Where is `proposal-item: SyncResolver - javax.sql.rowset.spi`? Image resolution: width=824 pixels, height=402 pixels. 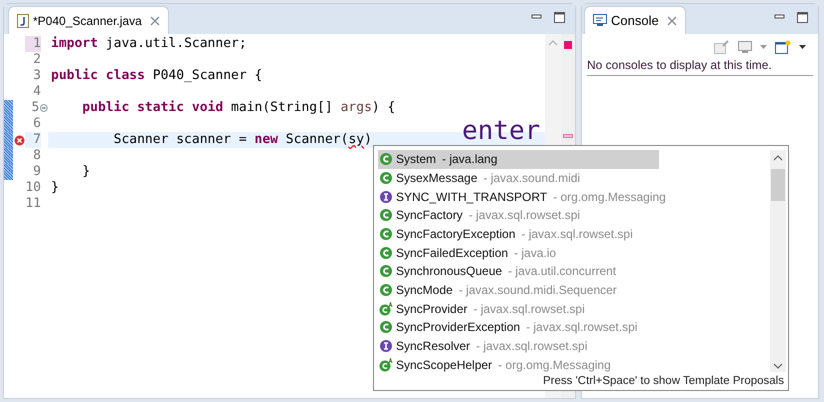 proposal-item: SyncResolver - javax.sql.rowset.spi is located at coordinates (518, 346).